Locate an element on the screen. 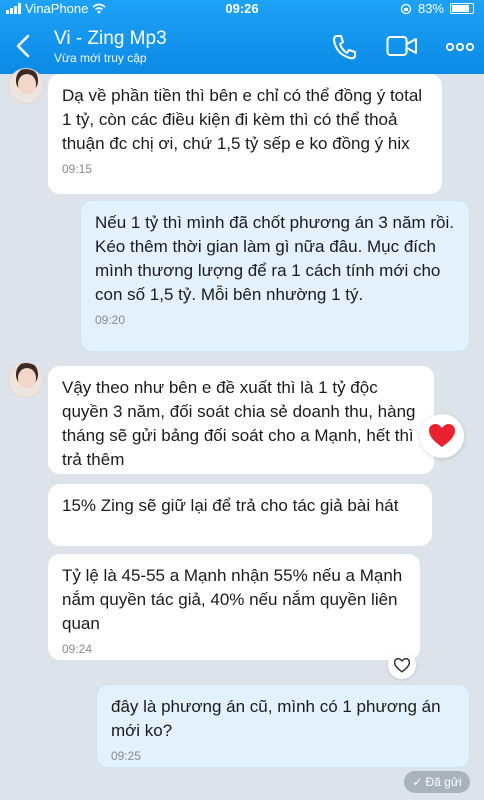 The height and width of the screenshot is (800, 484). back-button is located at coordinates (24, 46).